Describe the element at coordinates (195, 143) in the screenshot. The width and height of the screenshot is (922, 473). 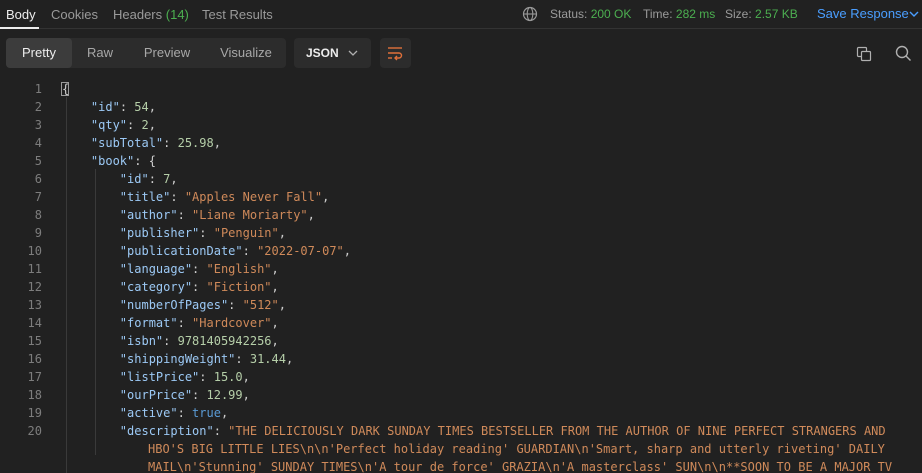
I see `json-value: 25.98` at that location.